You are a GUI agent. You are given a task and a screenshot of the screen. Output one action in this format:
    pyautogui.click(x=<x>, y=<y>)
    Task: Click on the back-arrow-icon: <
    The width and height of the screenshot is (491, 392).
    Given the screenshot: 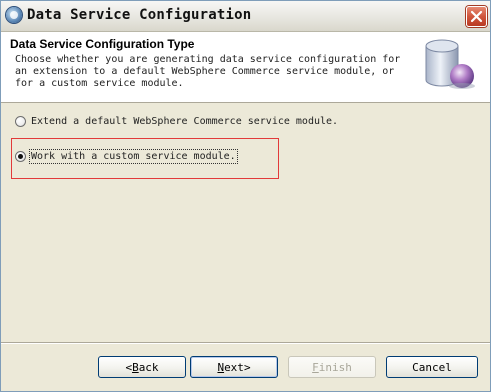 What is the action you would take?
    pyautogui.click(x=129, y=367)
    